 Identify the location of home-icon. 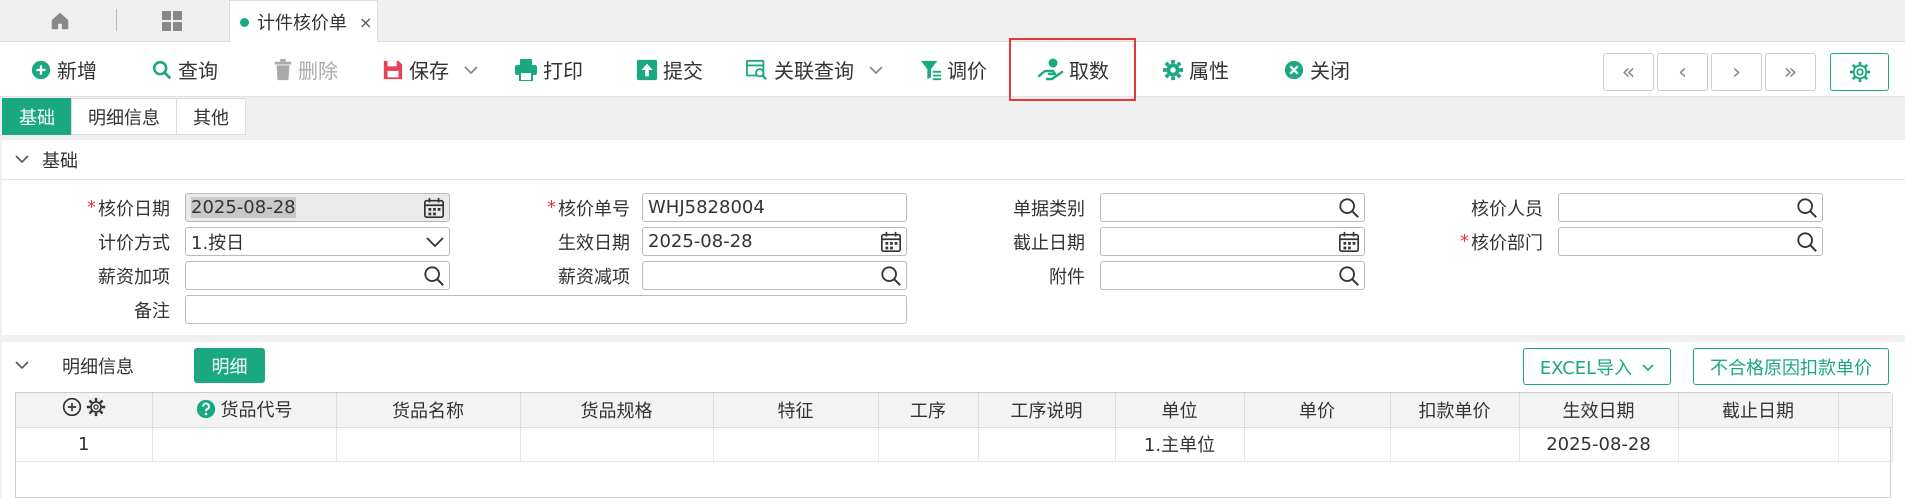
(60, 21).